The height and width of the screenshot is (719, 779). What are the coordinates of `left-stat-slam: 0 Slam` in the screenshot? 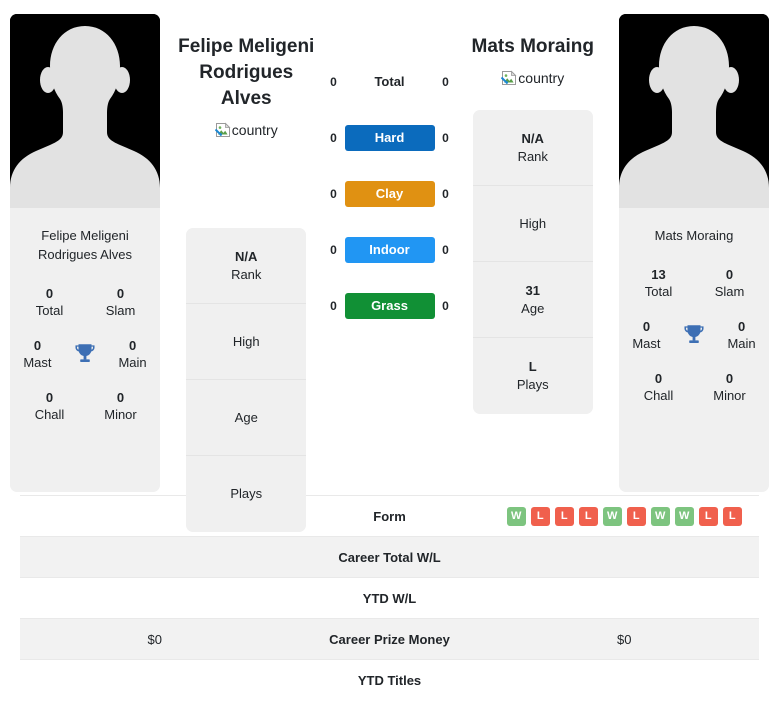 It's located at (120, 302).